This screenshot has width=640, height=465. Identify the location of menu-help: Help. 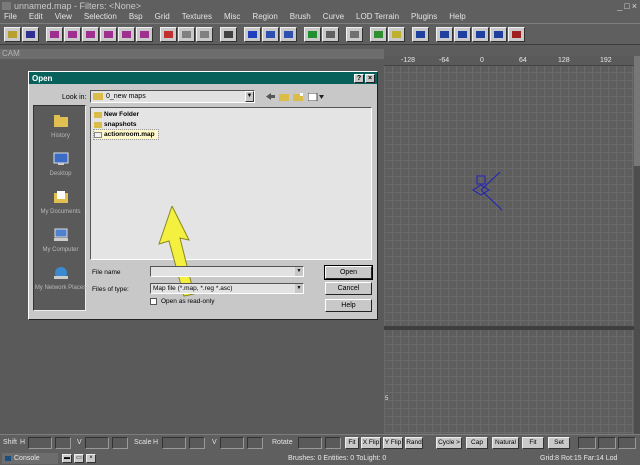
(457, 17).